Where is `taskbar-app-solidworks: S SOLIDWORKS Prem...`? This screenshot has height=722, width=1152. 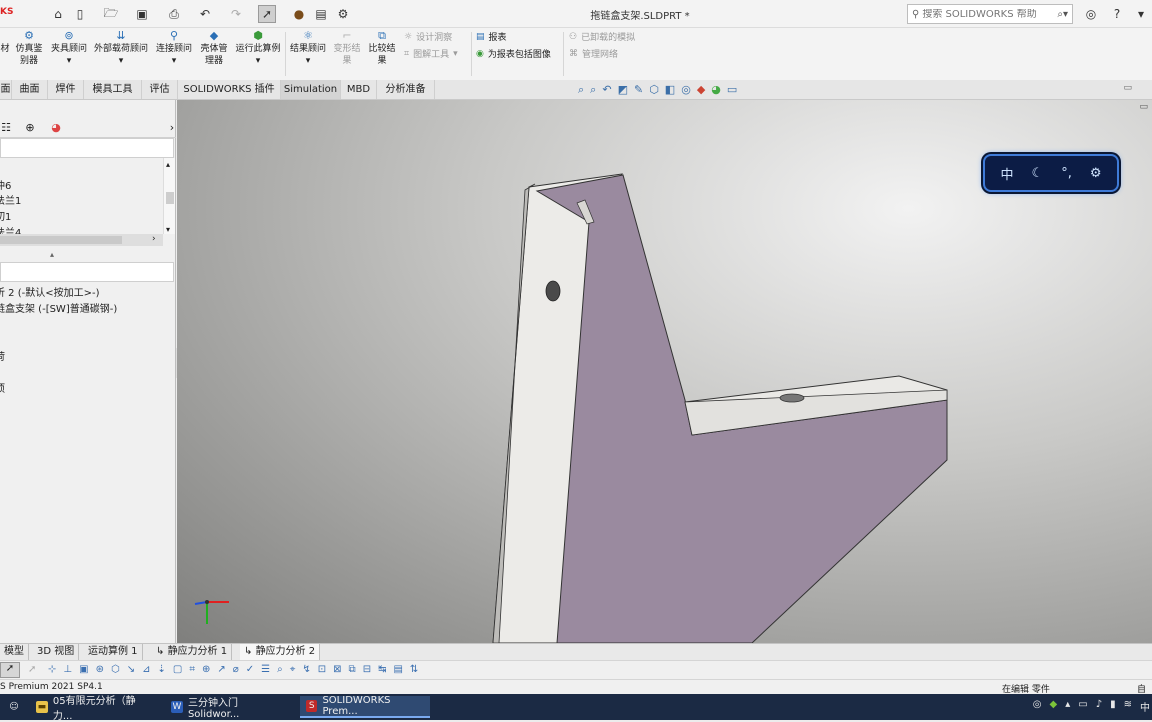
taskbar-app-solidworks: S SOLIDWORKS Prem... is located at coordinates (365, 706).